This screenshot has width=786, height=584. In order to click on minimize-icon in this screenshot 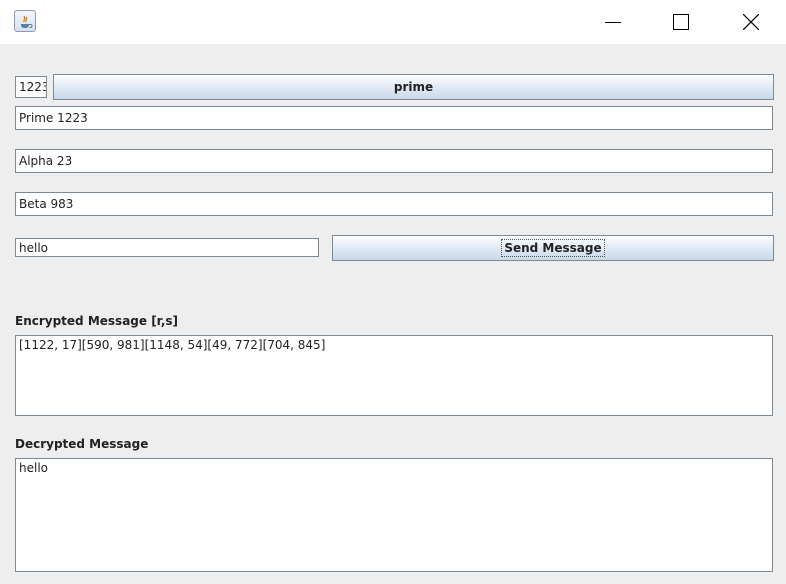, I will do `click(613, 22)`.